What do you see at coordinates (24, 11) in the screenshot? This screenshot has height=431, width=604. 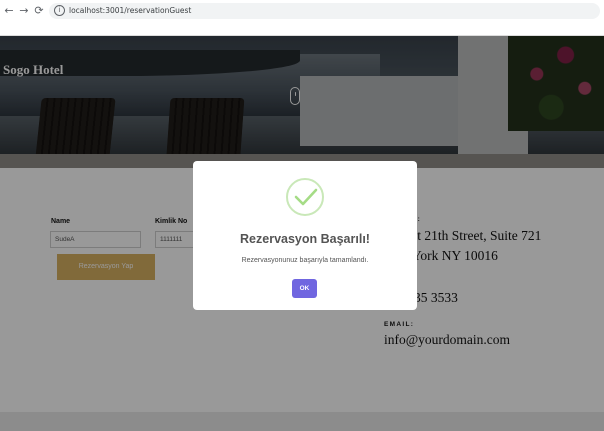 I see `forward-arrow-icon: →` at bounding box center [24, 11].